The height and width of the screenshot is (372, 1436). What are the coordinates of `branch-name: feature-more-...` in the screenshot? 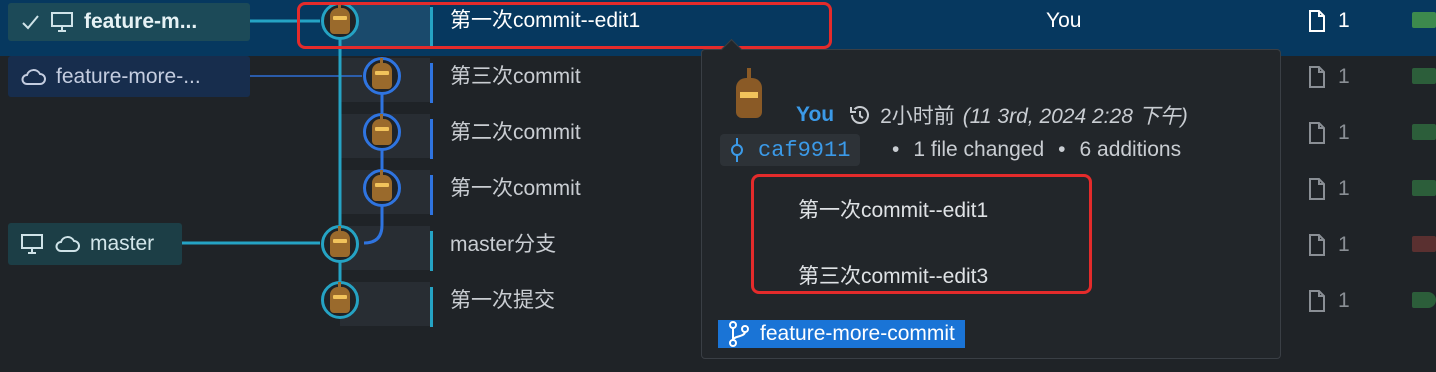 It's located at (128, 76).